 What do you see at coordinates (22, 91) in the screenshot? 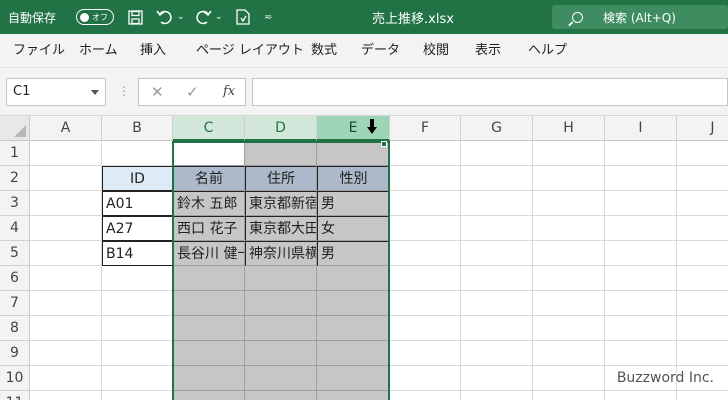
I see `name-box-value: C1` at bounding box center [22, 91].